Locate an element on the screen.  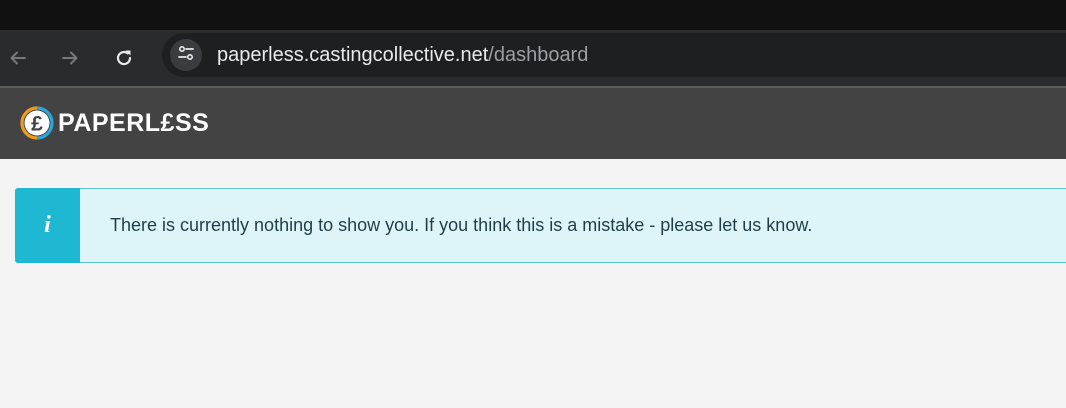
url-path: /dashboard is located at coordinates (538, 55).